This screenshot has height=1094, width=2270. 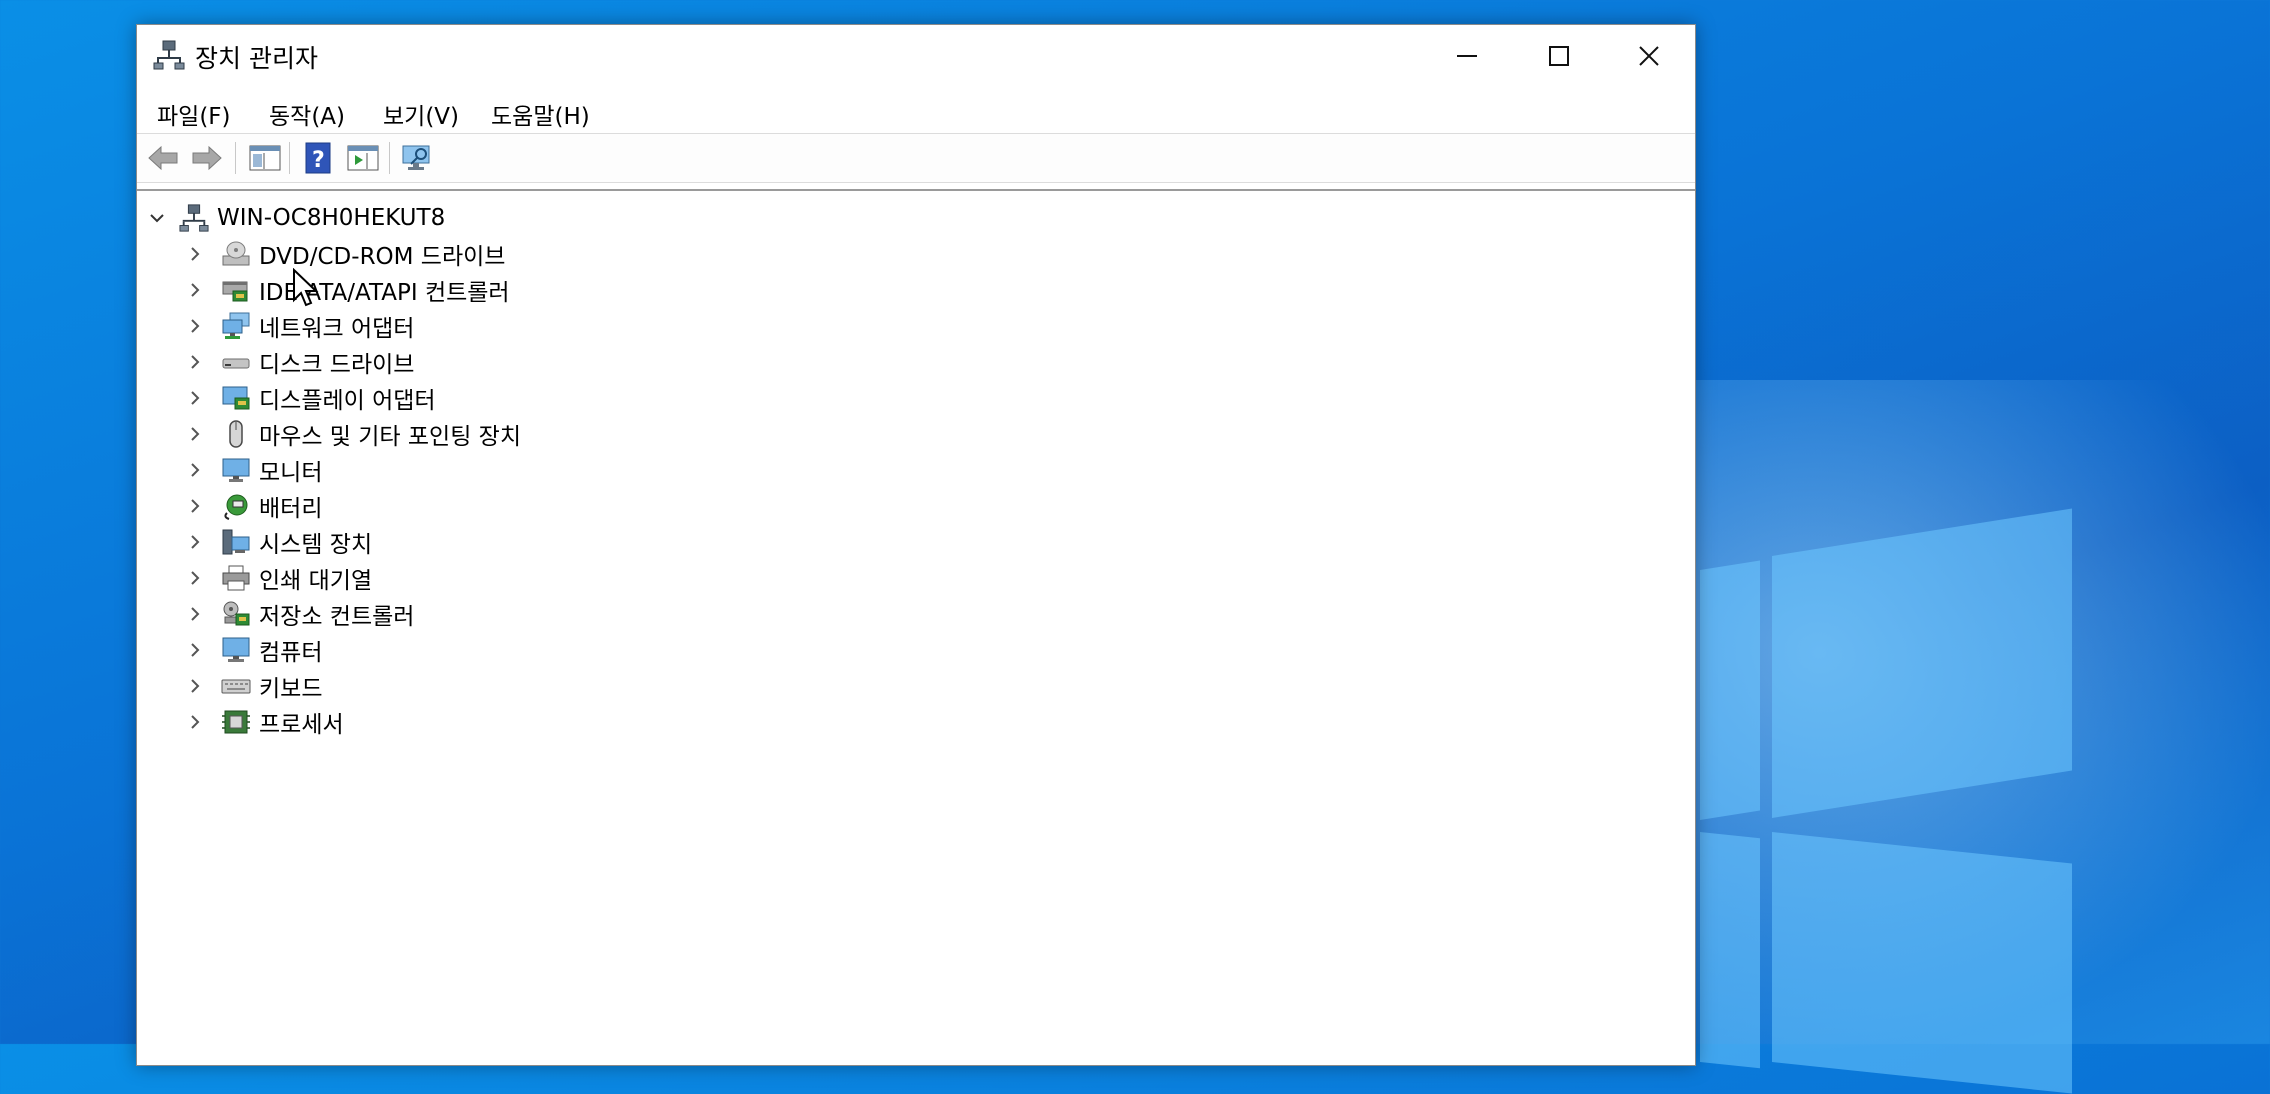 What do you see at coordinates (194, 218) in the screenshot?
I see `computer-network-icon` at bounding box center [194, 218].